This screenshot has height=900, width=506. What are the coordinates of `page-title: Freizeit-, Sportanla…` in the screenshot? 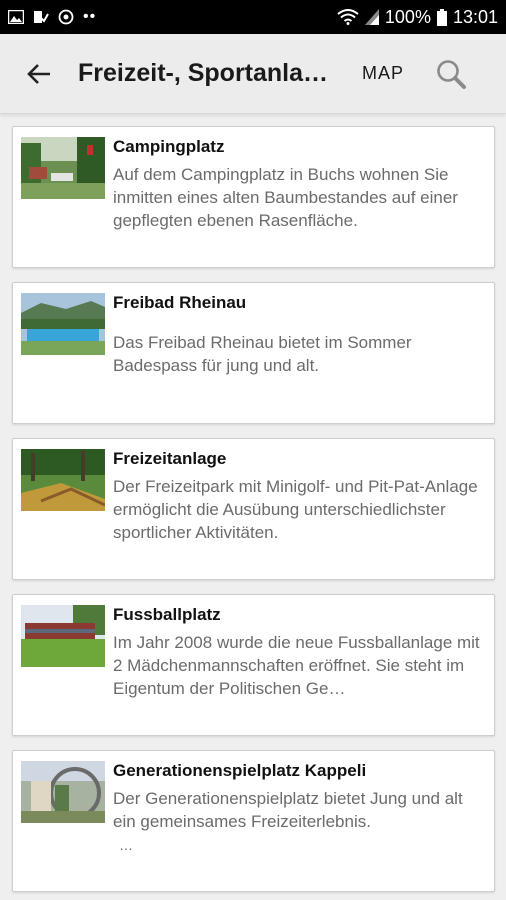 It's located at (203, 73).